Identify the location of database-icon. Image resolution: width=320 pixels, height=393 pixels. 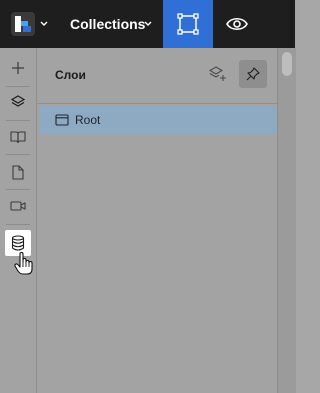
(18, 243).